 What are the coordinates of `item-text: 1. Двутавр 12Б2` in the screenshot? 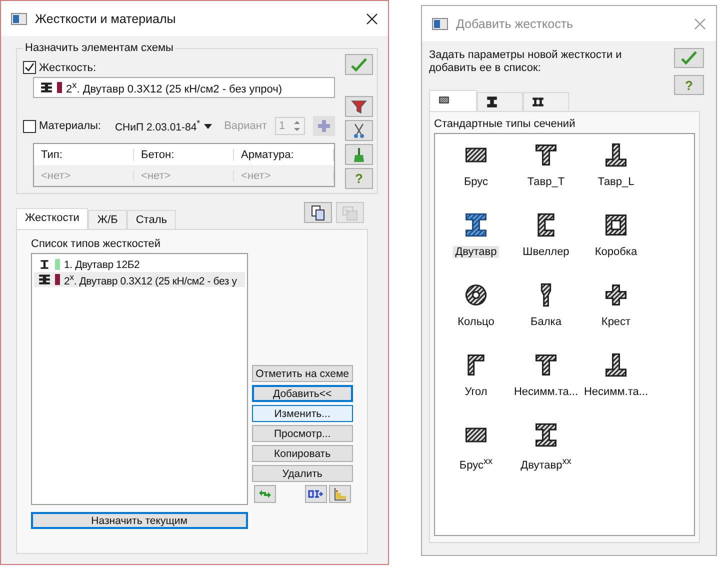 It's located at (102, 264).